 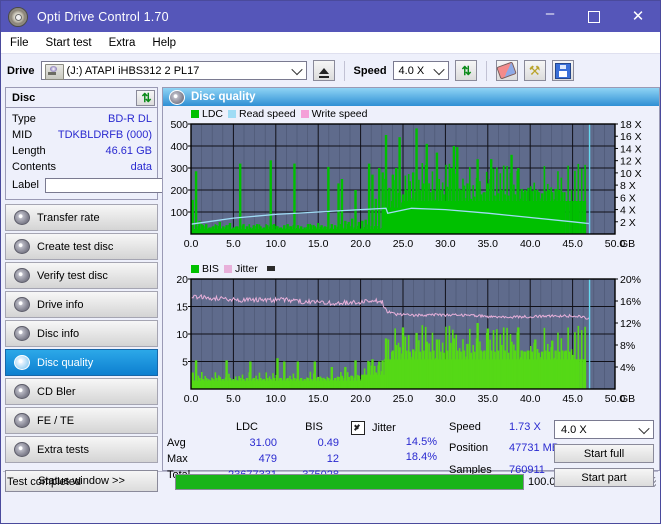 I want to click on close-button: ✕, so click(x=638, y=16).